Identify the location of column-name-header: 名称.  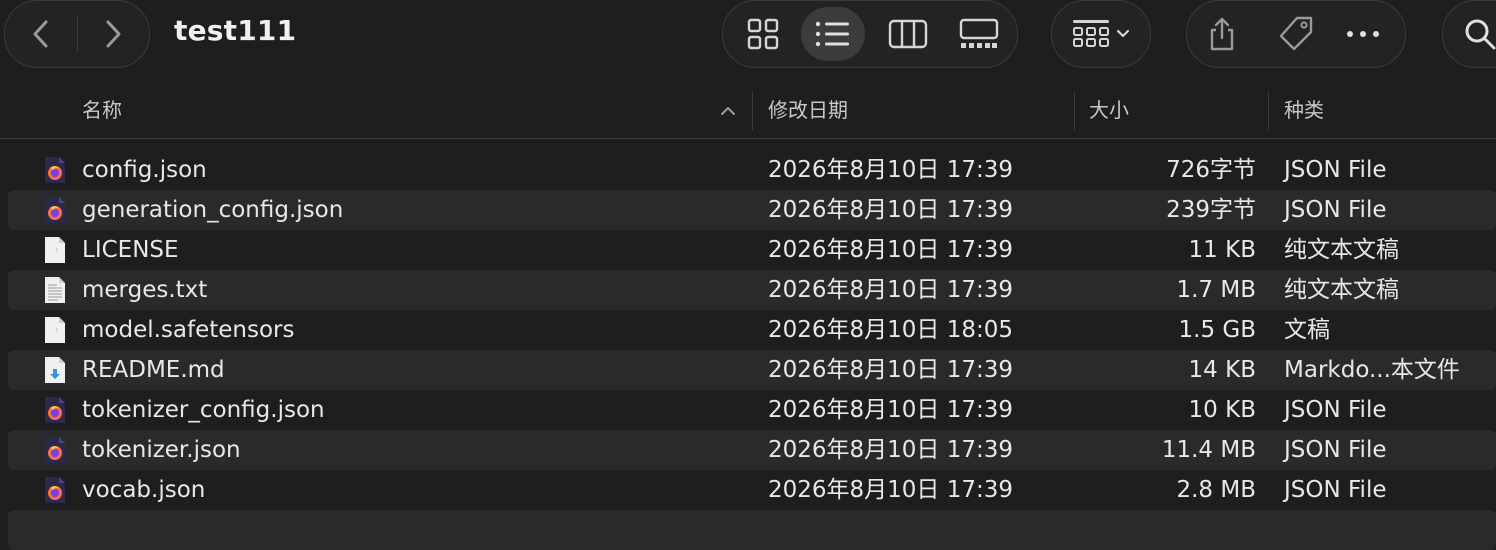
(102, 110).